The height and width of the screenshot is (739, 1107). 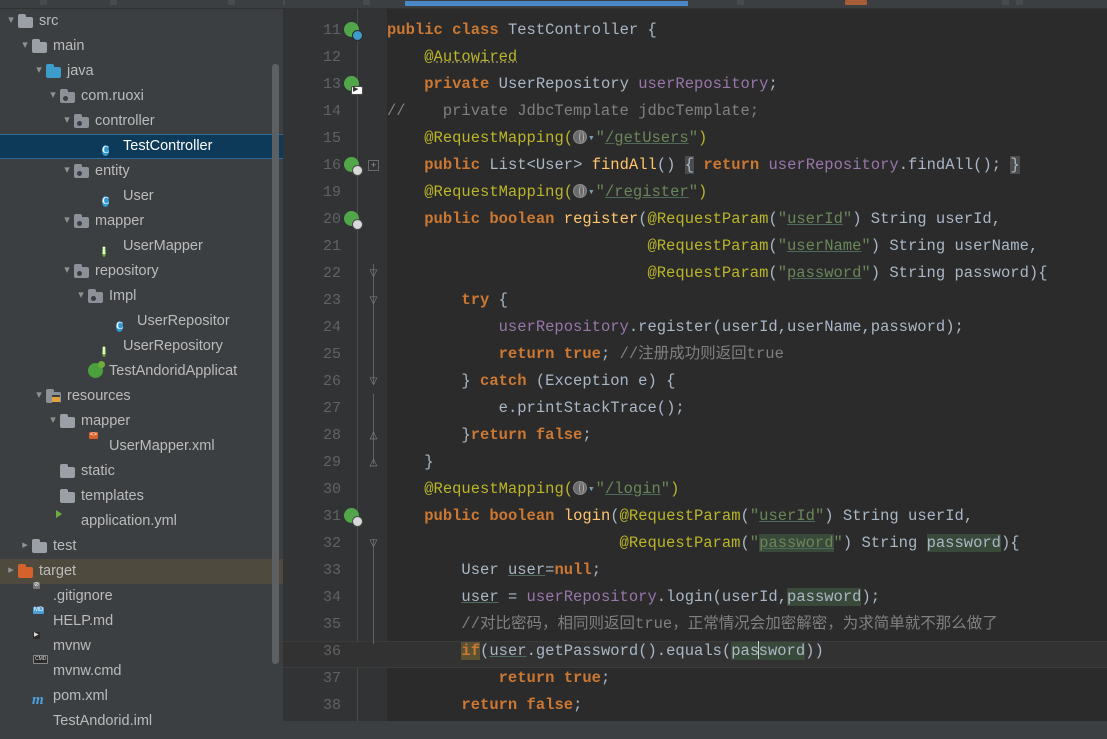 What do you see at coordinates (141, 171) in the screenshot?
I see `tree-item-entity: ▾ entity` at bounding box center [141, 171].